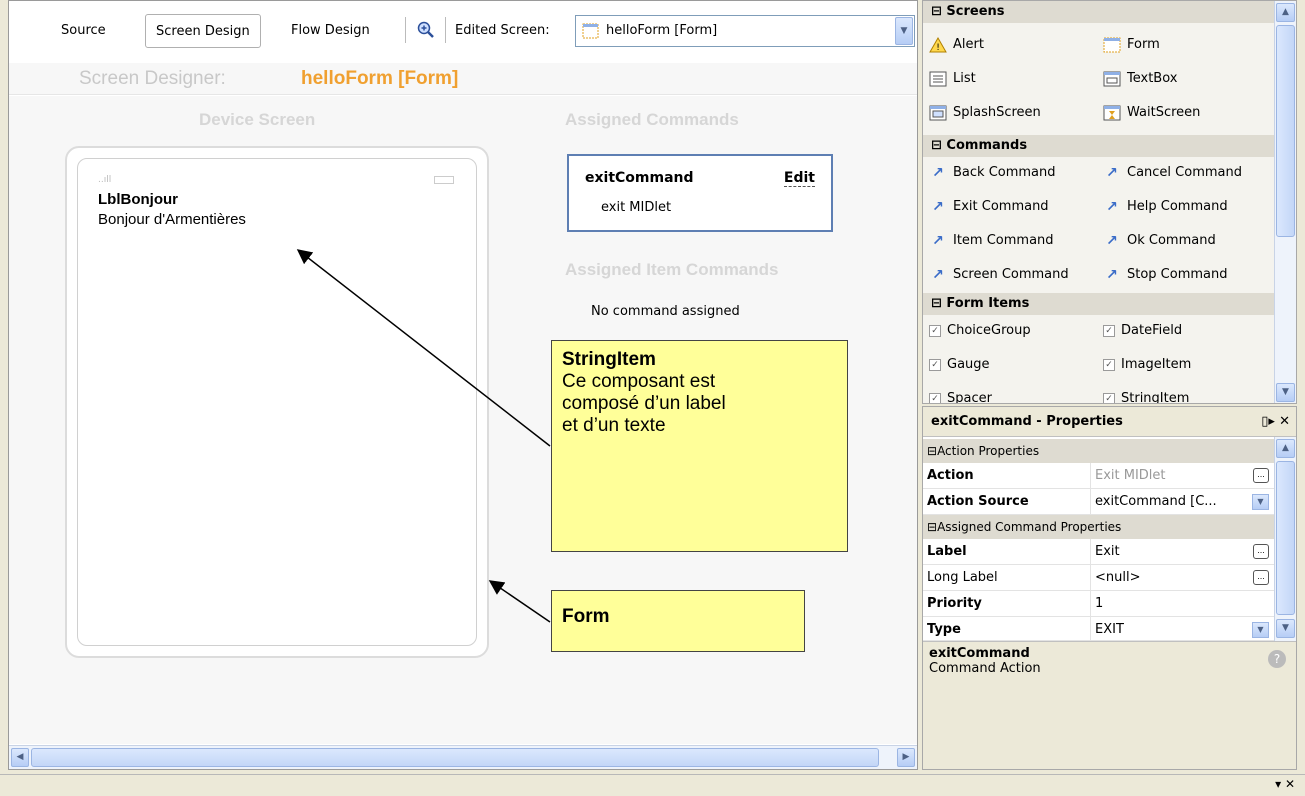  Describe the element at coordinates (952, 79) in the screenshot. I see `palette-item-list: List` at that location.